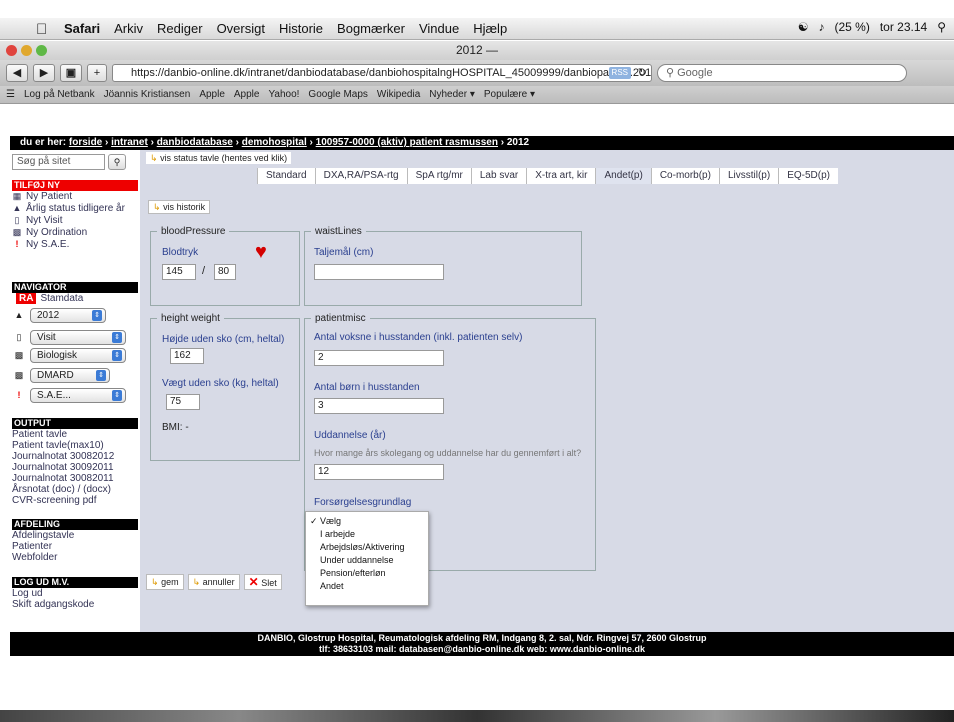 Image resolution: width=954 pixels, height=722 pixels. What do you see at coordinates (439, 28) in the screenshot?
I see `menu-vindue: Vindue` at bounding box center [439, 28].